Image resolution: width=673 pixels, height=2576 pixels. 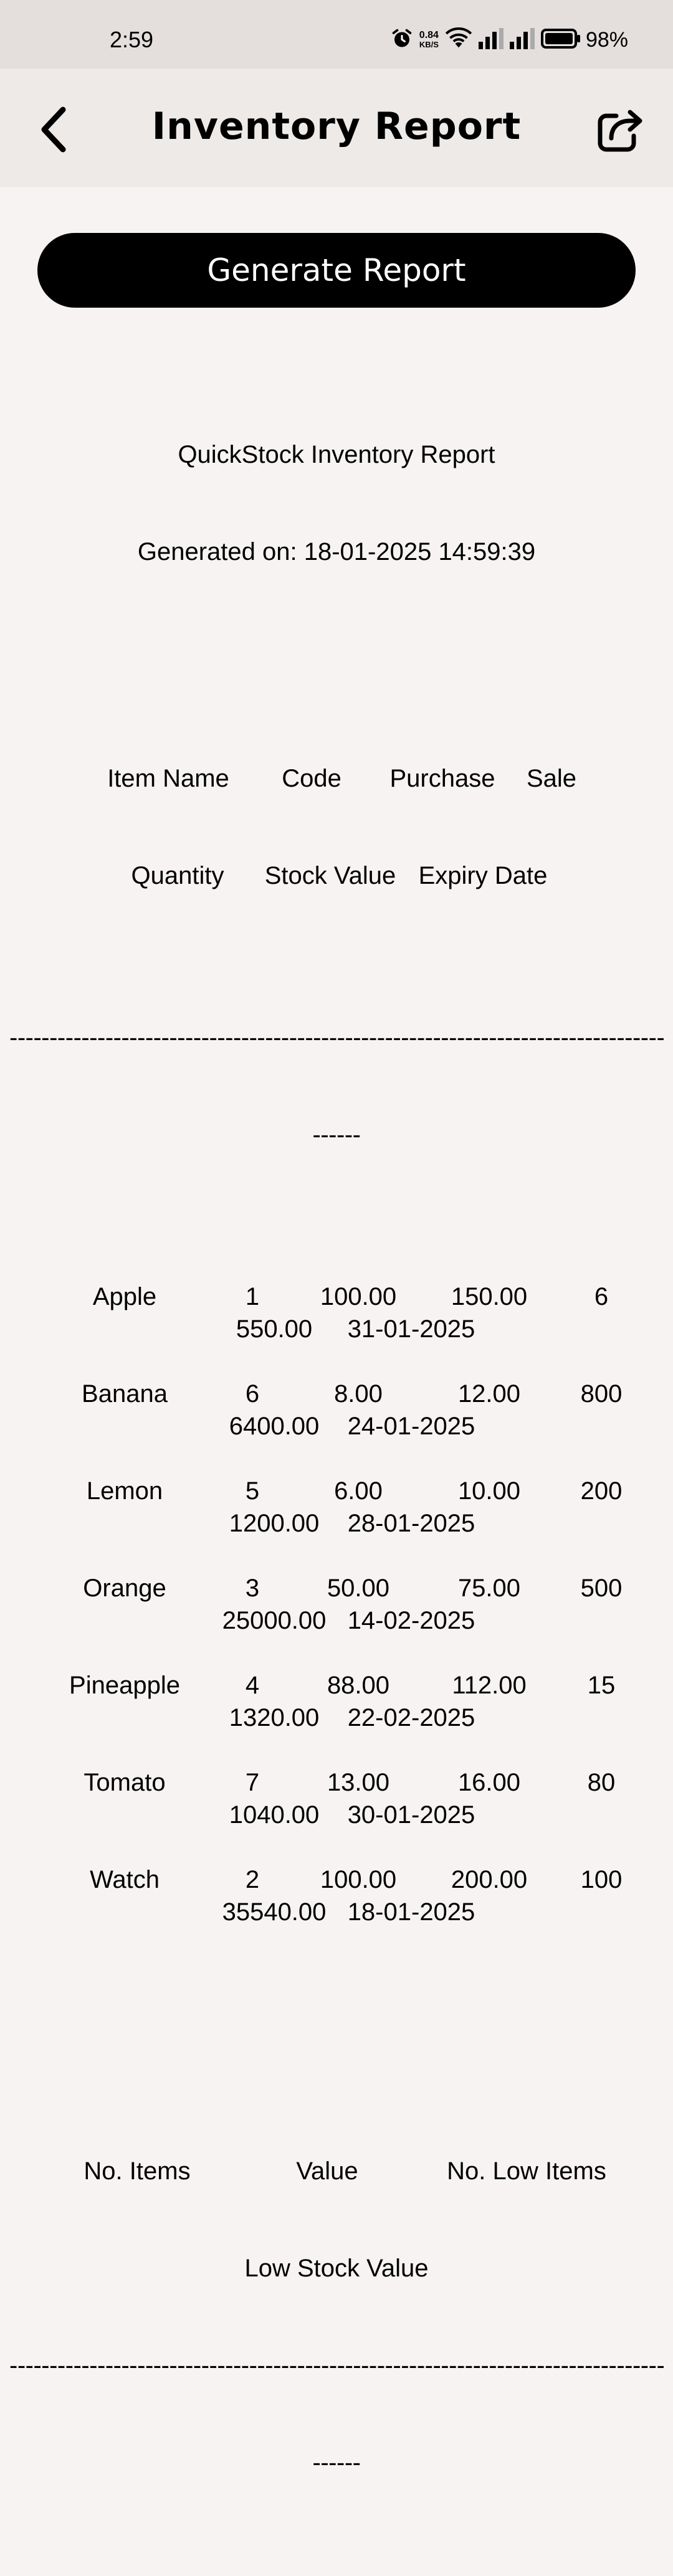 I want to click on column-headers-line2: Quantity Stock Value Expiry Date, so click(x=336, y=876).